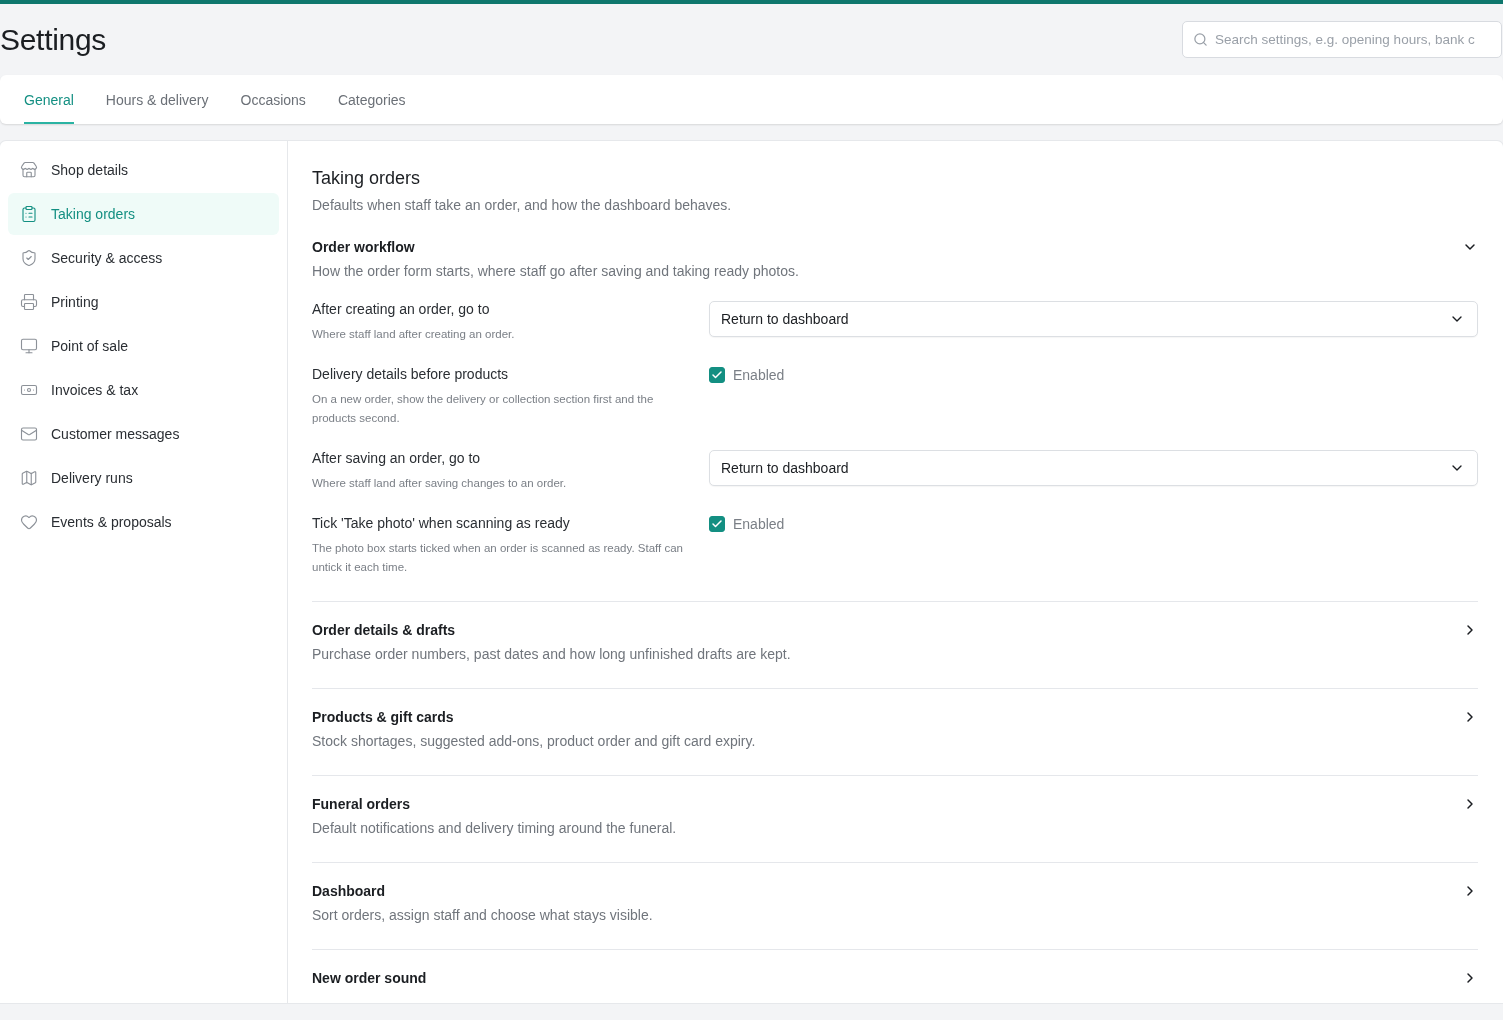 This screenshot has width=1503, height=1020. Describe the element at coordinates (895, 804) in the screenshot. I see `section-header: Funeral orders` at that location.